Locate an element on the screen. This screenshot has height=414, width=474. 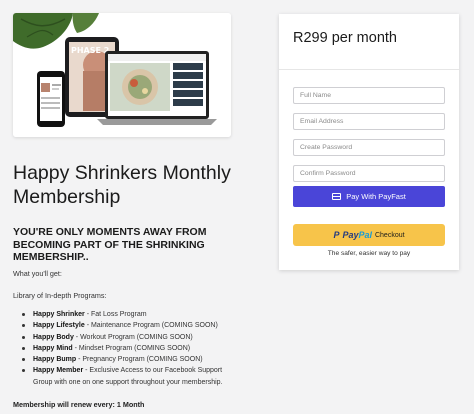
paypal-logo-pay: Pay is located at coordinates (350, 235).